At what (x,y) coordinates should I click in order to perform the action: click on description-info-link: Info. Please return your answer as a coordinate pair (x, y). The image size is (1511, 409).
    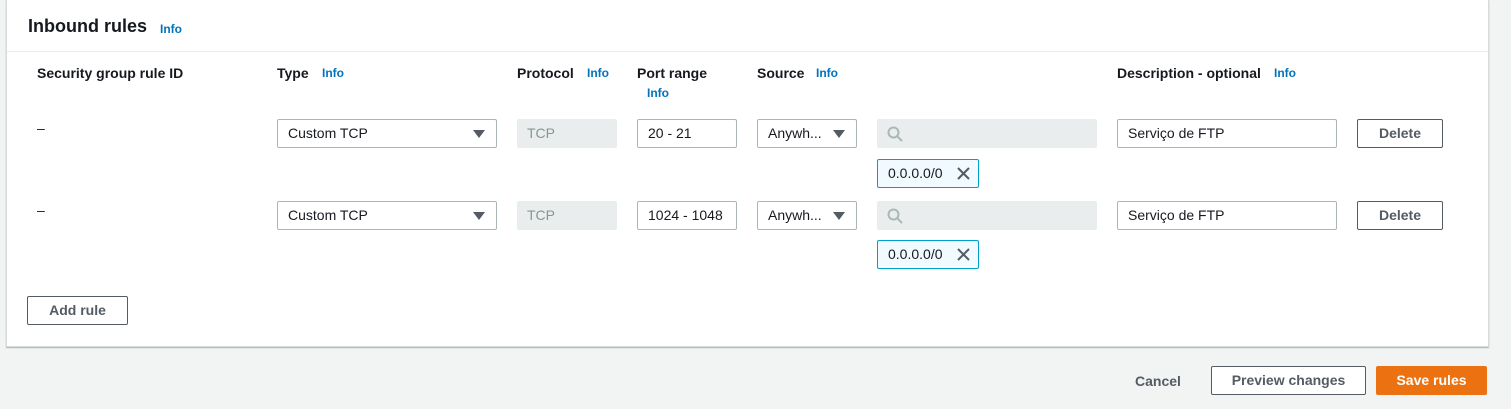
    Looking at the image, I should click on (1285, 73).